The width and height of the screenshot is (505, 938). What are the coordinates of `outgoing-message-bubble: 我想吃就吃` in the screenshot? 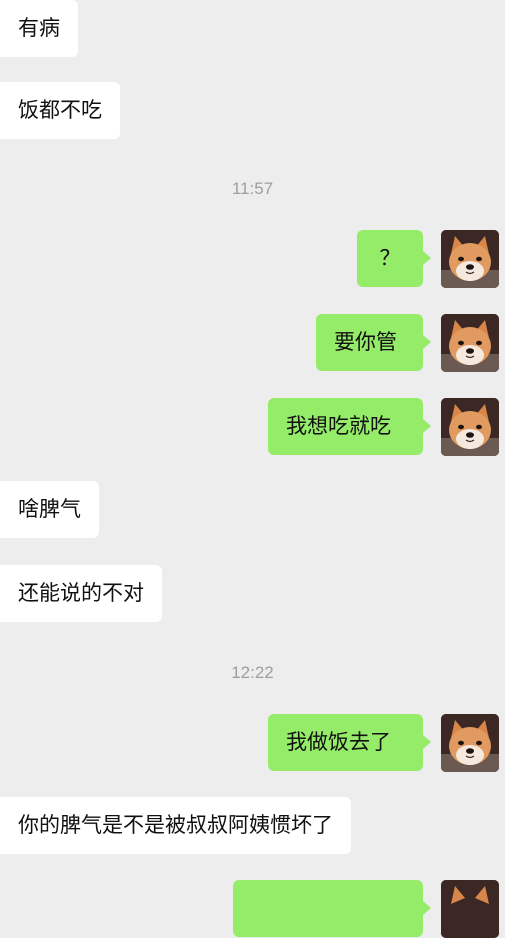 It's located at (349, 426).